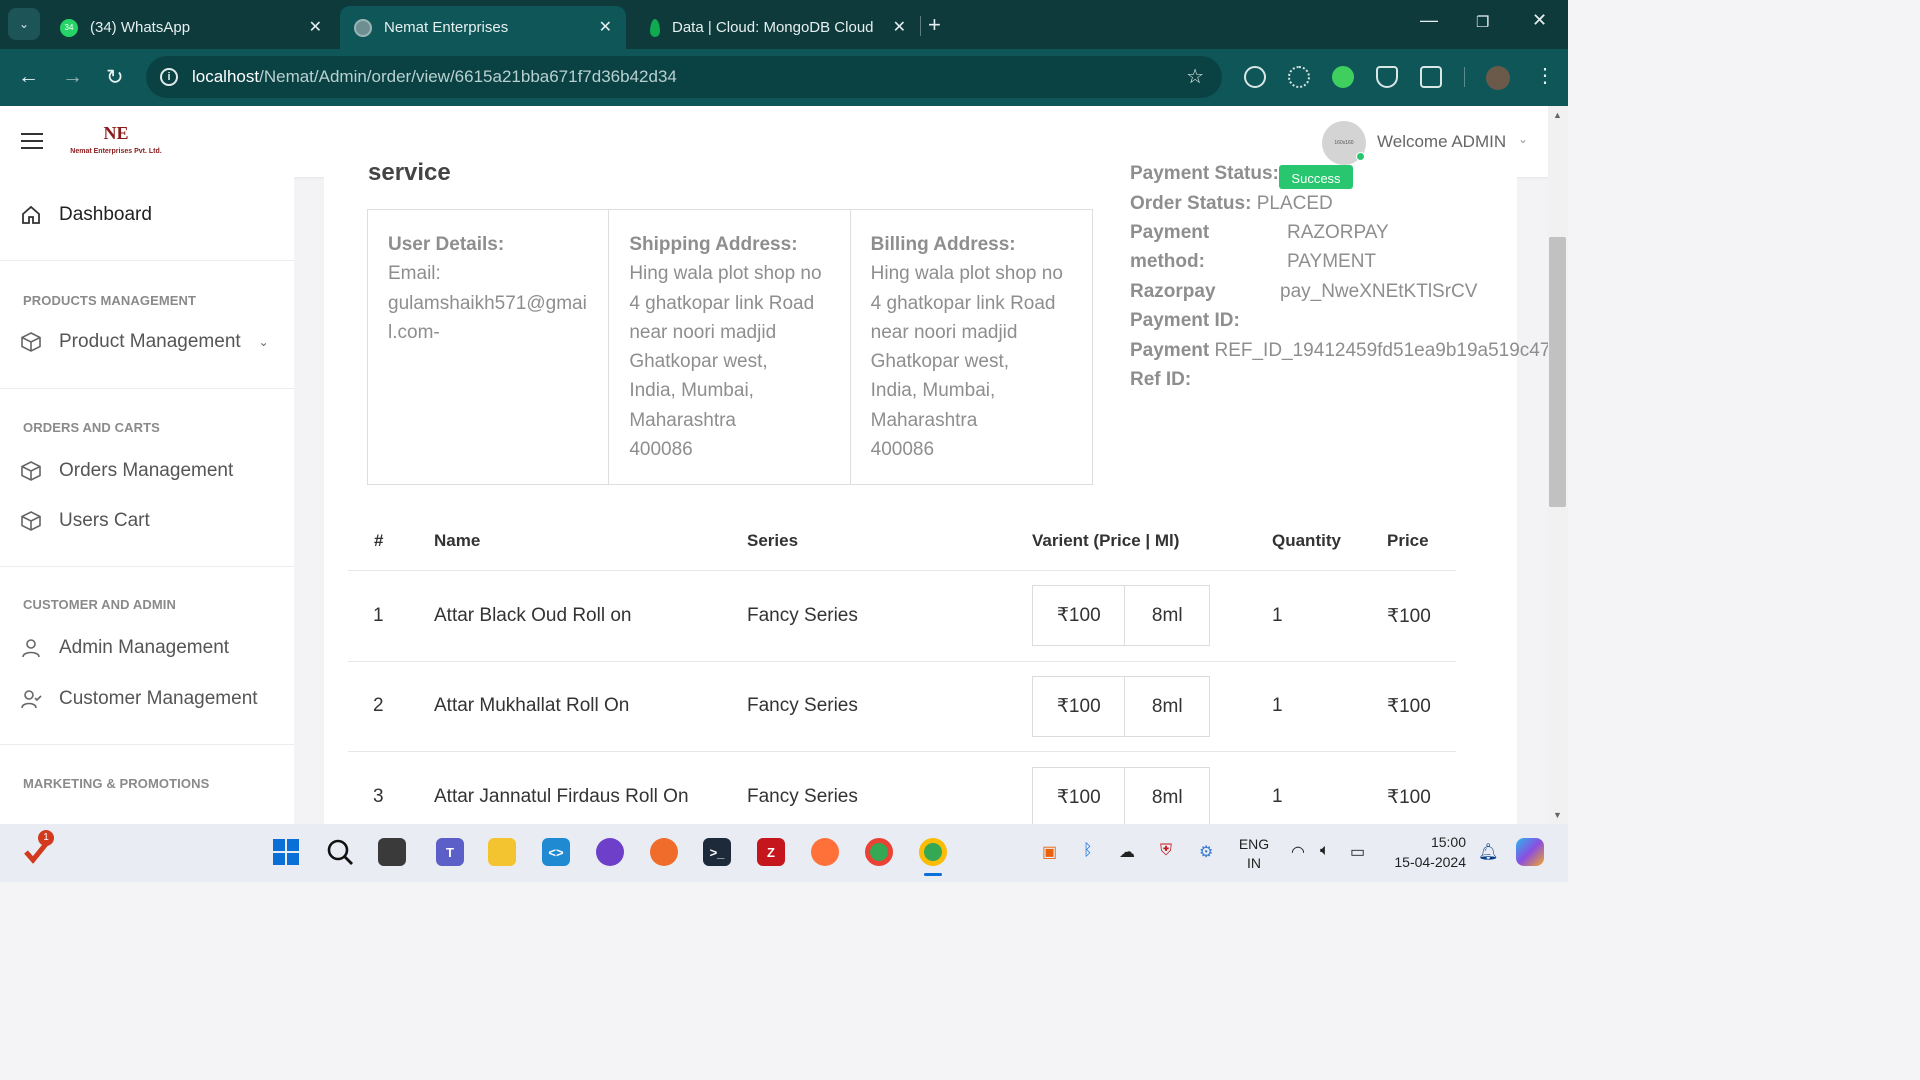 The height and width of the screenshot is (1080, 1920). What do you see at coordinates (1381, 350) in the screenshot?
I see `ref-id-value: REF_ID_19412459fd51ea9b19a519c47` at bounding box center [1381, 350].